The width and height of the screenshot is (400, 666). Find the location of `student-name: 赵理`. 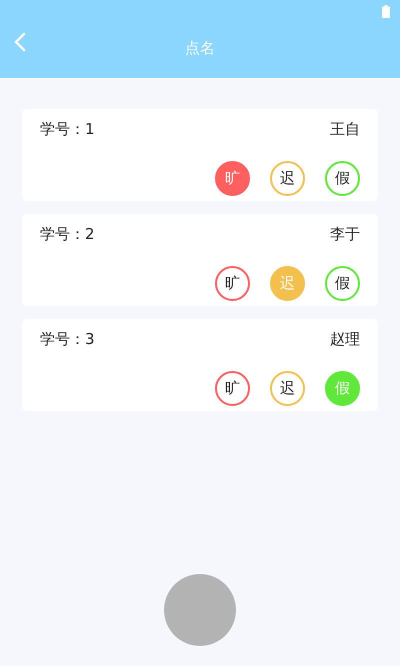

student-name: 赵理 is located at coordinates (345, 339).